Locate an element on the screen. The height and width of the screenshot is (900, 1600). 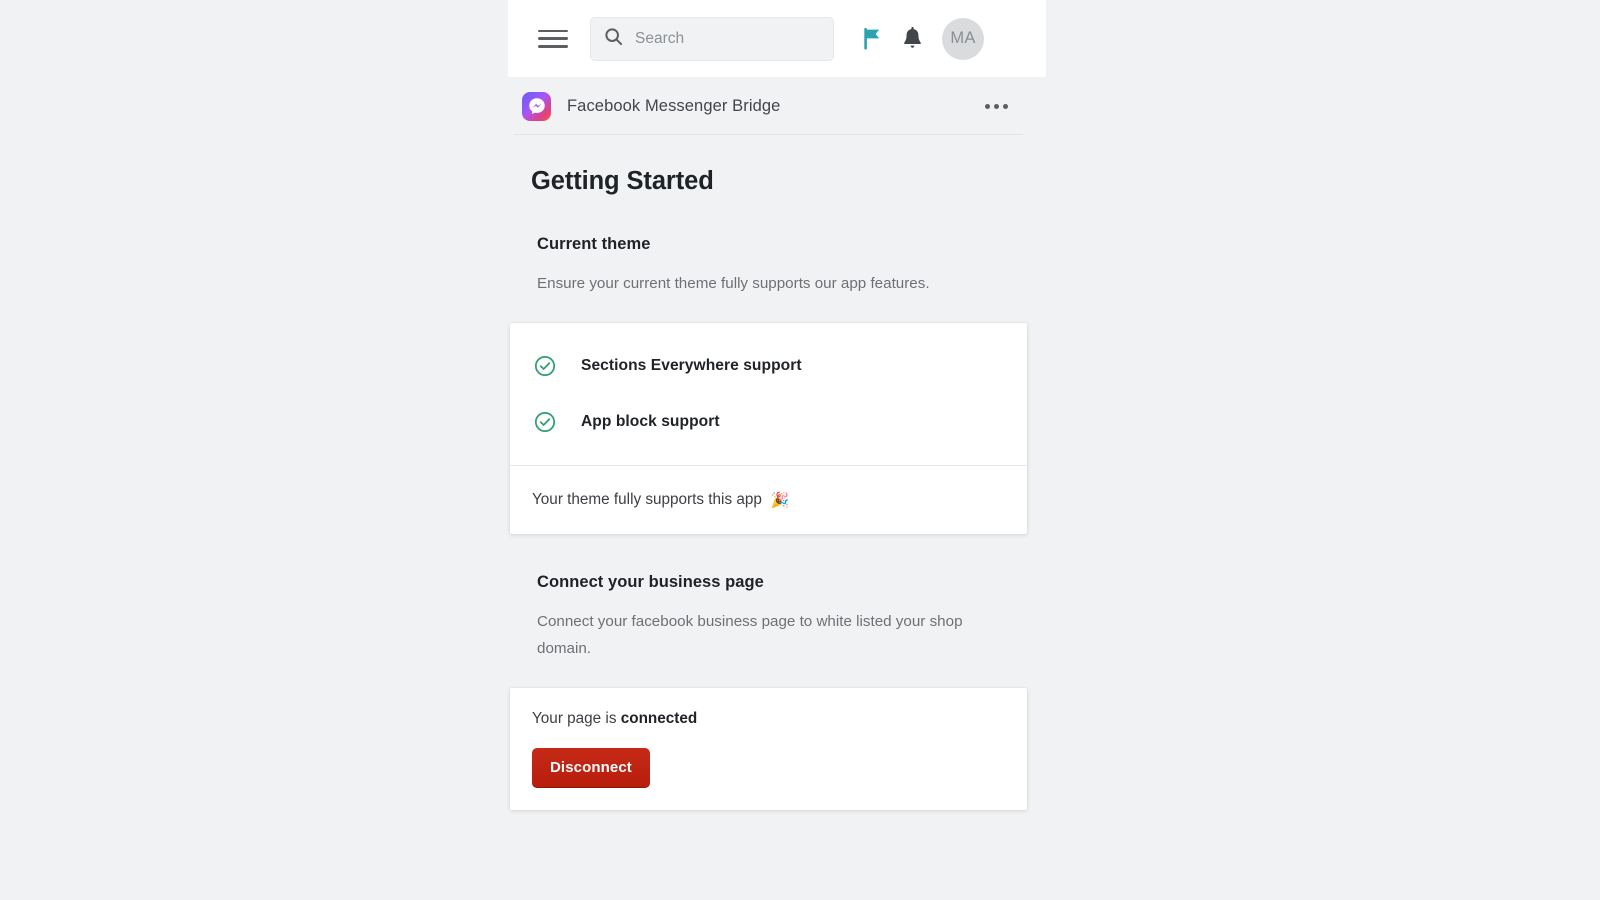
page-title: Getting Started is located at coordinates (622, 181).